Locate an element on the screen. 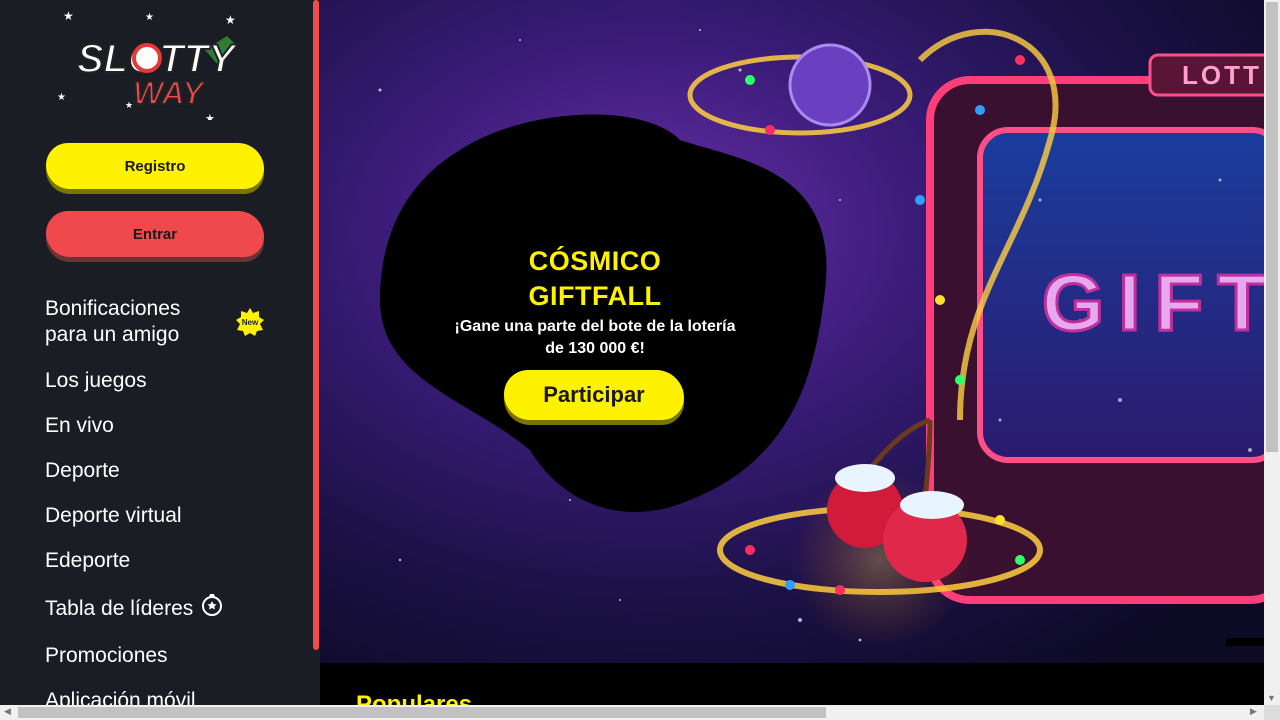 The image size is (1280, 720). scrollbar-corner is located at coordinates (1272, 712).